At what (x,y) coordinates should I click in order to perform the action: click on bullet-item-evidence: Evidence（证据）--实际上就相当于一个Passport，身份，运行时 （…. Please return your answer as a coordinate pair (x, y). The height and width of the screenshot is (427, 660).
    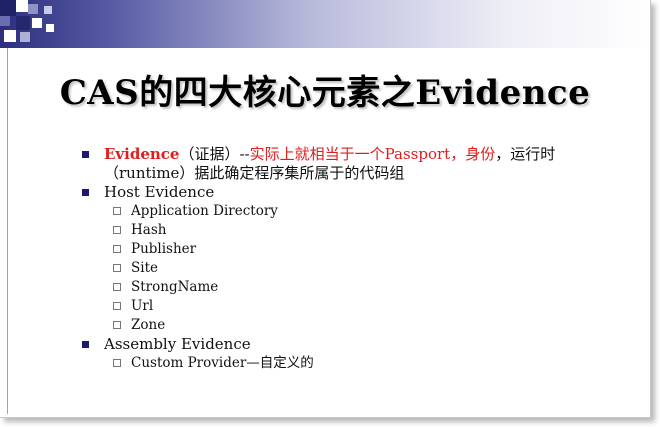
    Looking at the image, I should click on (352, 164).